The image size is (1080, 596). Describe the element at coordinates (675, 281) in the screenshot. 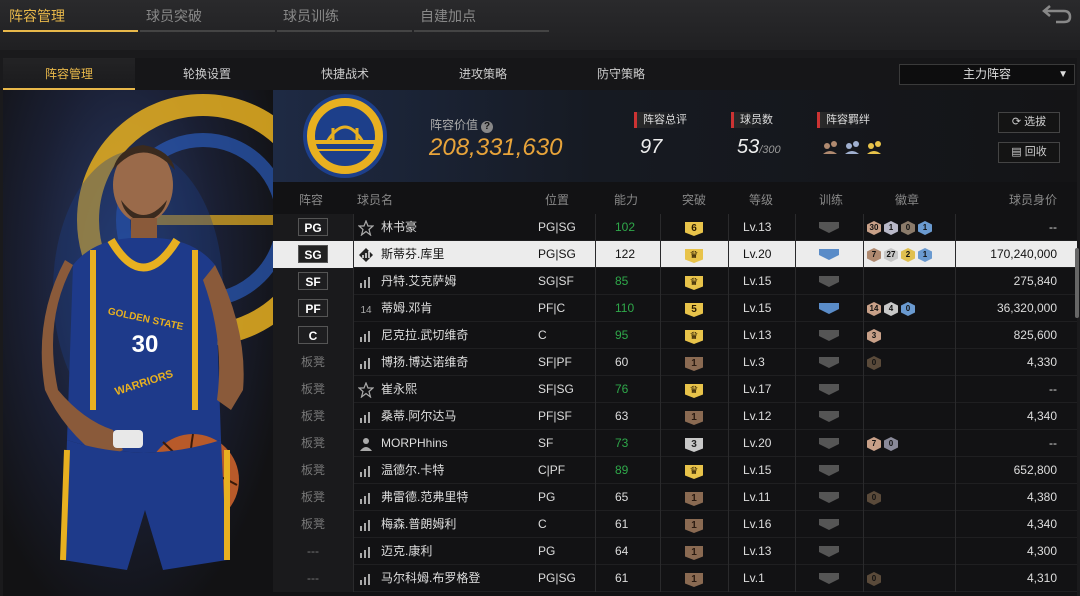

I see `table-row: SF 丹特.艾克萨姆 SG|SF 85 ♛ Lv.15 275,840` at that location.